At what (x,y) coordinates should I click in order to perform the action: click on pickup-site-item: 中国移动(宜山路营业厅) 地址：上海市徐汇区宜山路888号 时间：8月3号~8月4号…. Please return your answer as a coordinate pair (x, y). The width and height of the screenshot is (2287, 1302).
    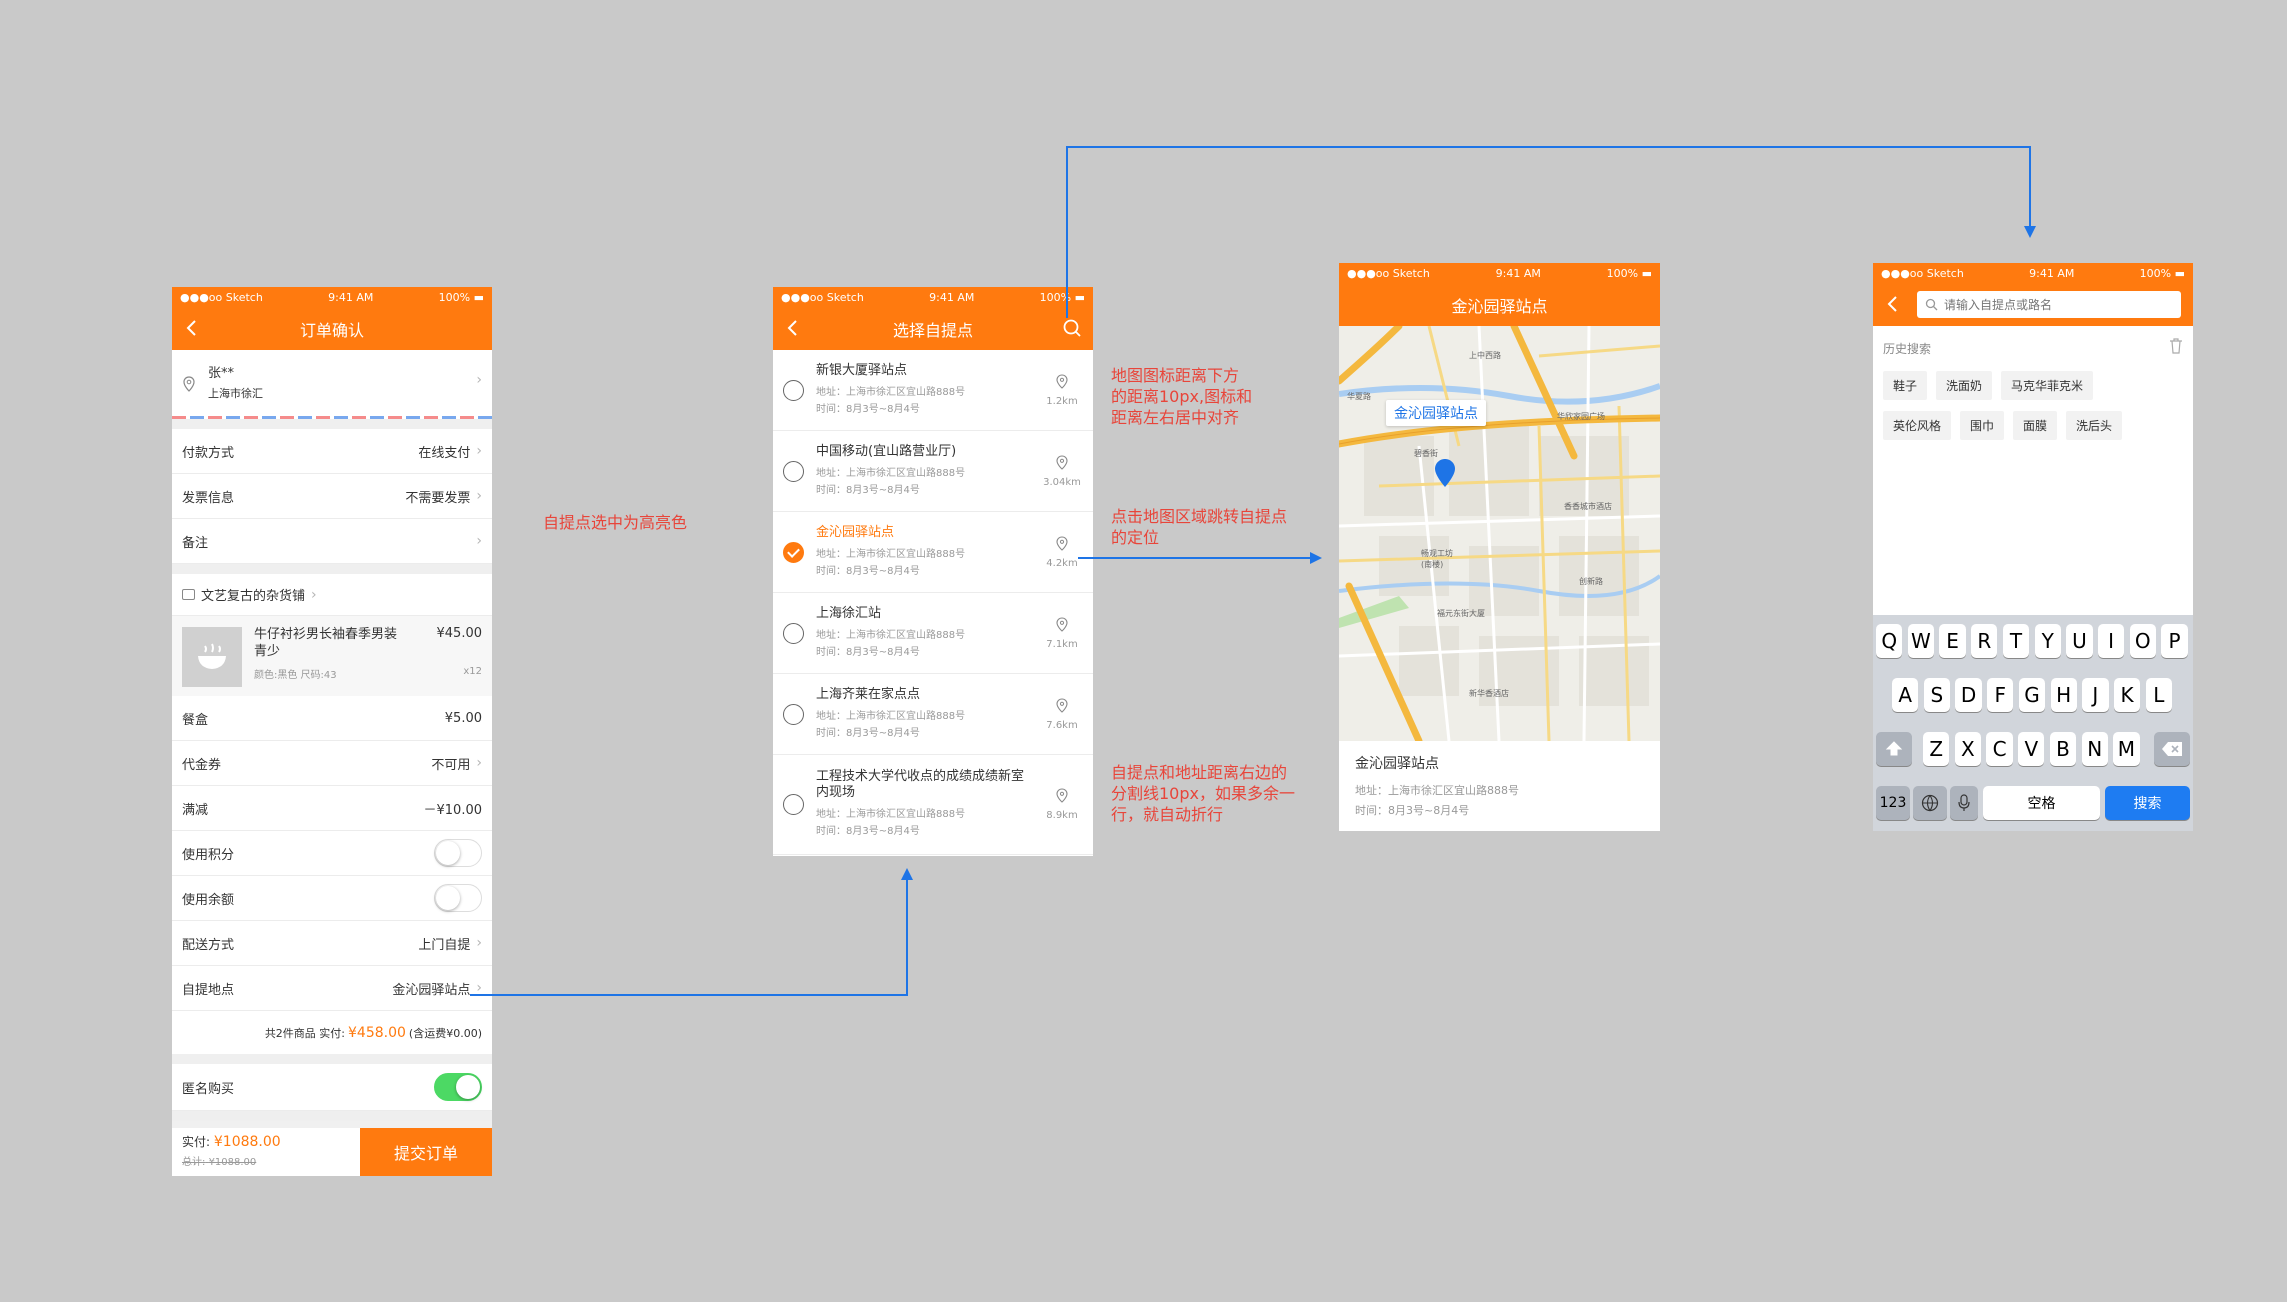
    Looking at the image, I should click on (933, 471).